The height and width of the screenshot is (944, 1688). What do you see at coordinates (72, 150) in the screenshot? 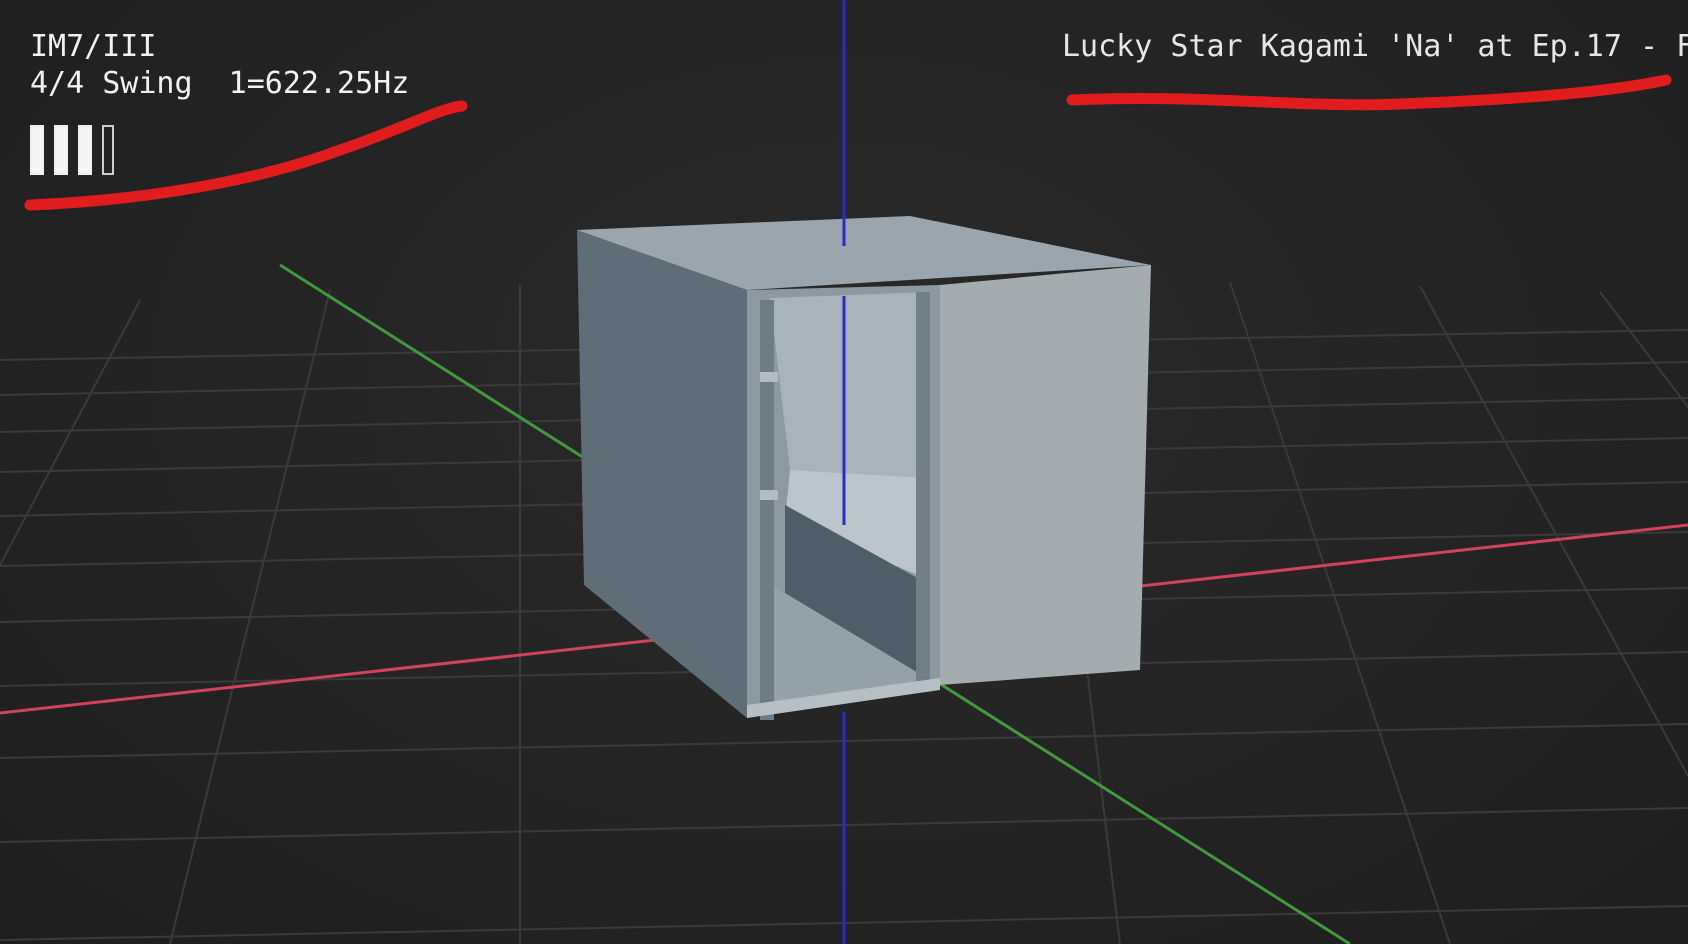
I see `beat-meter` at bounding box center [72, 150].